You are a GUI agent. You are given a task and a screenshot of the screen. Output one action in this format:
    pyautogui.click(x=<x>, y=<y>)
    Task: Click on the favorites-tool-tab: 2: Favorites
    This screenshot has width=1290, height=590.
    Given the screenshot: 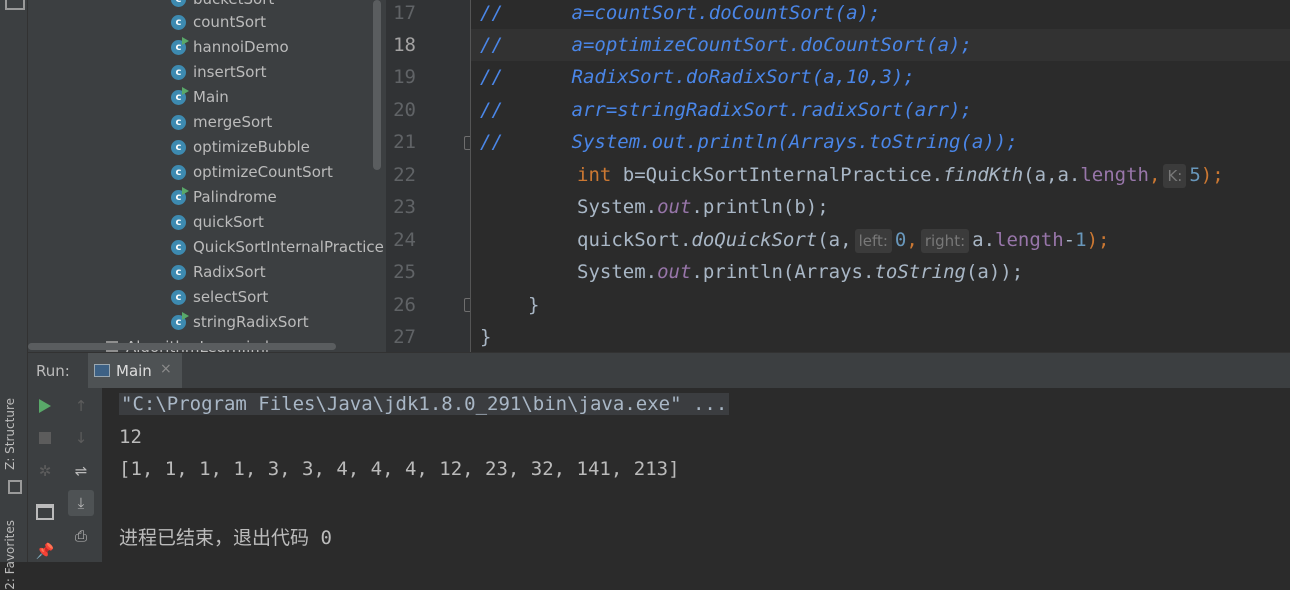 What is the action you would take?
    pyautogui.click(x=10, y=555)
    